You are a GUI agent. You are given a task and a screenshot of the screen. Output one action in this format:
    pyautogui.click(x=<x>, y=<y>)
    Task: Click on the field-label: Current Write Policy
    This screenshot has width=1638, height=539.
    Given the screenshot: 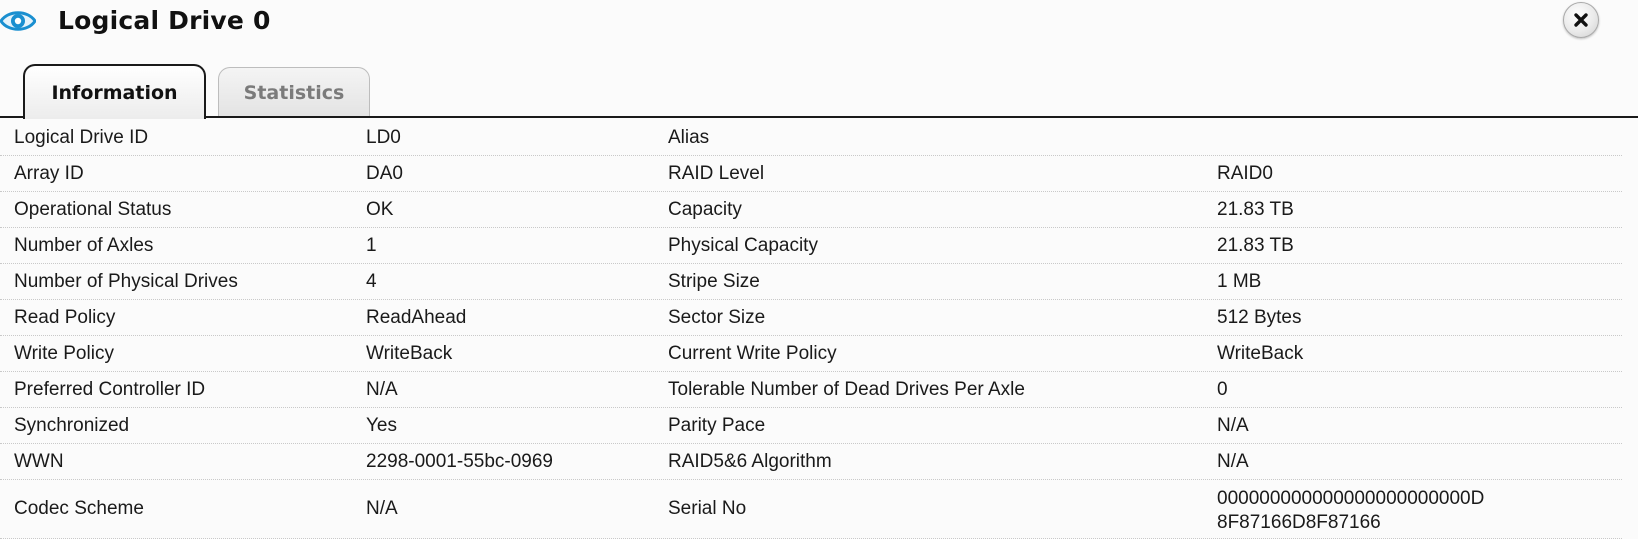 What is the action you would take?
    pyautogui.click(x=752, y=353)
    